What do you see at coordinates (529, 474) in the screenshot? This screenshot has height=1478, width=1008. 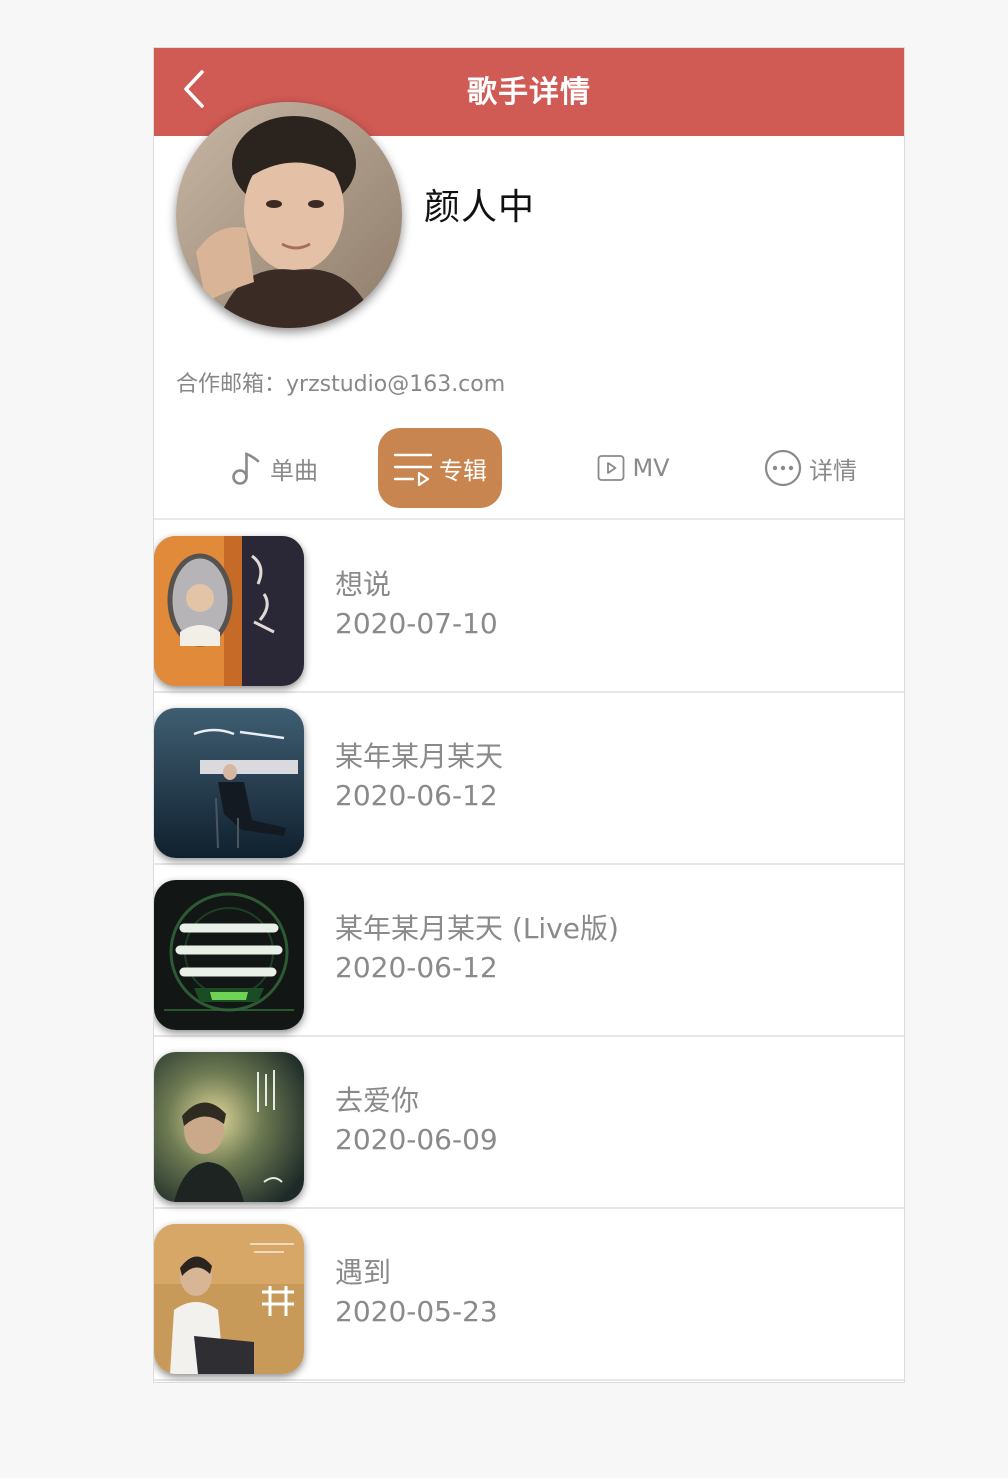 I see `tab-bar: 单曲 专辑 MV 详情` at bounding box center [529, 474].